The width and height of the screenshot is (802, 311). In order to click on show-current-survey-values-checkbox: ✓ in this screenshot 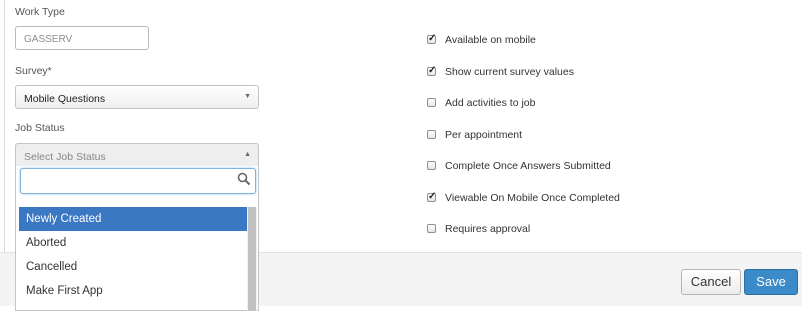, I will do `click(432, 70)`.